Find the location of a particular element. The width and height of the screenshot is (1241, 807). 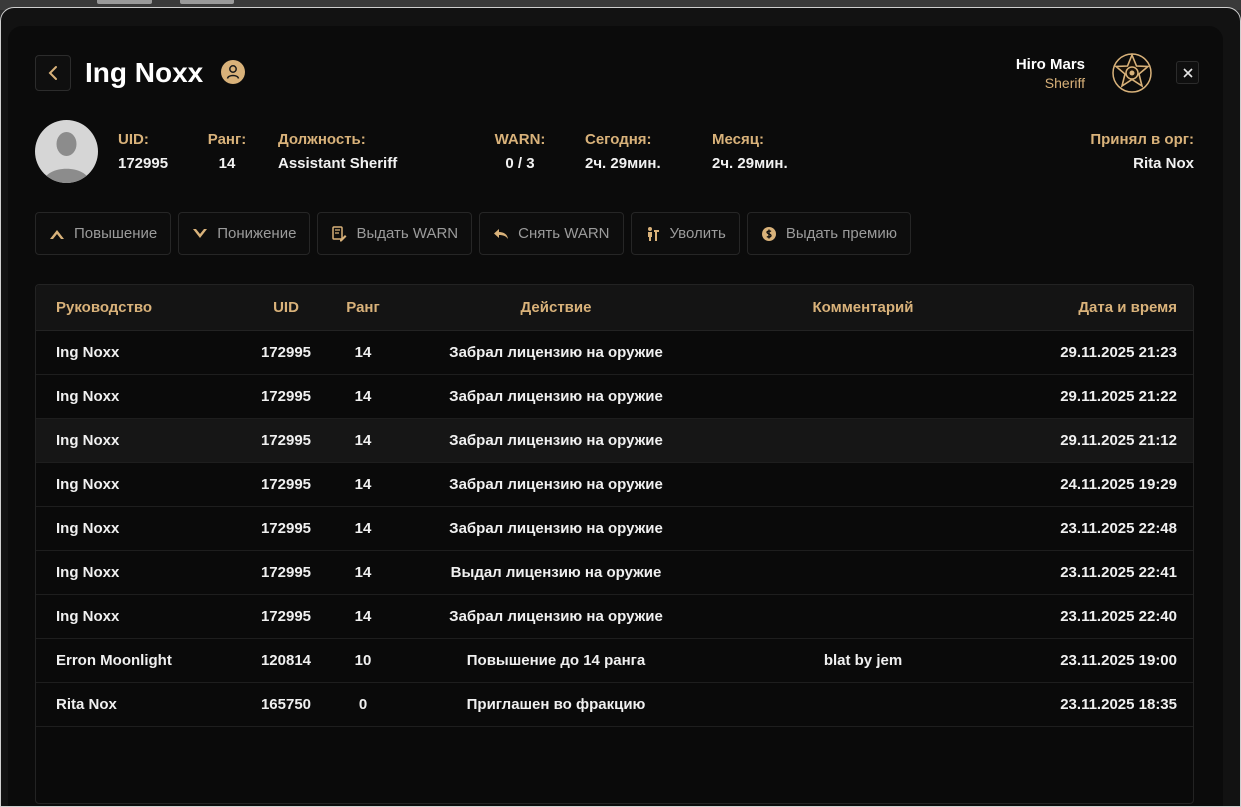

column-header: Дата и время is located at coordinates (1127, 307).